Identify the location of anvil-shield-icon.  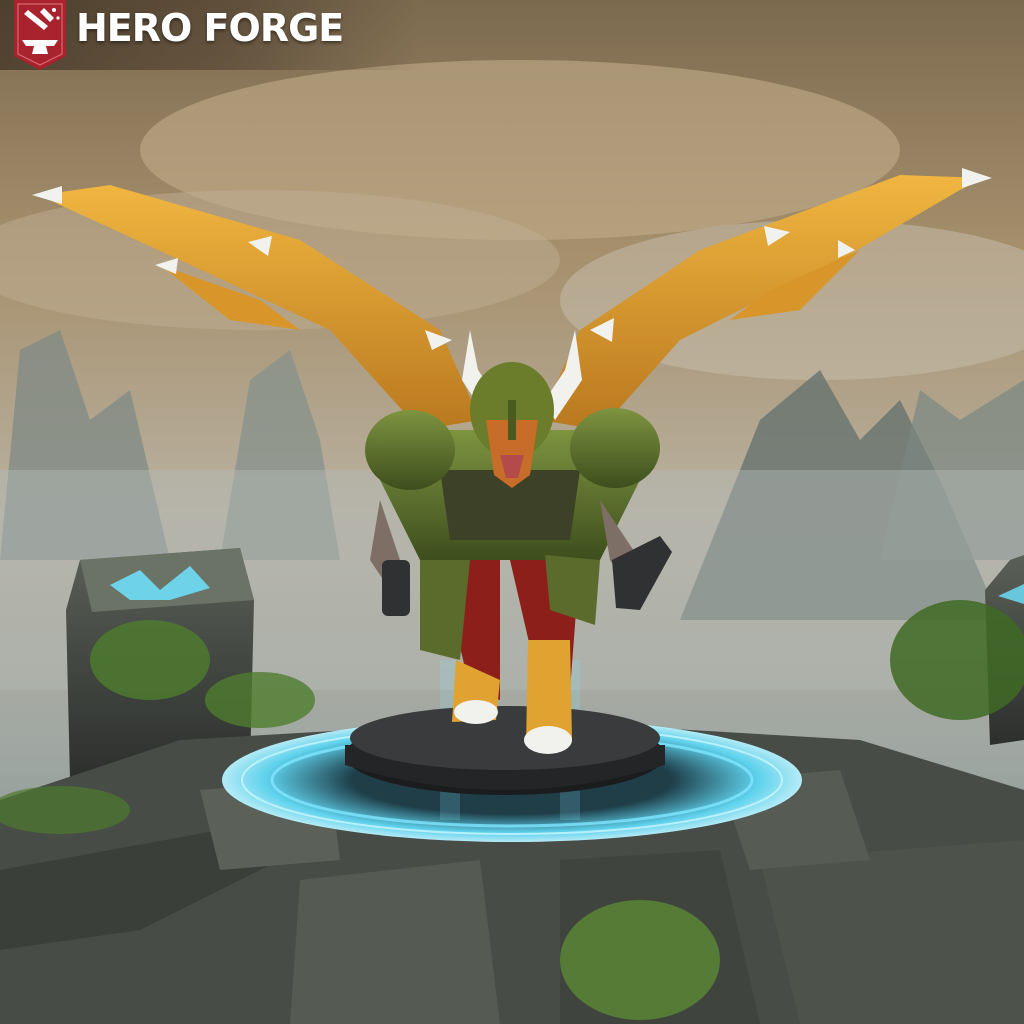
(40, 35).